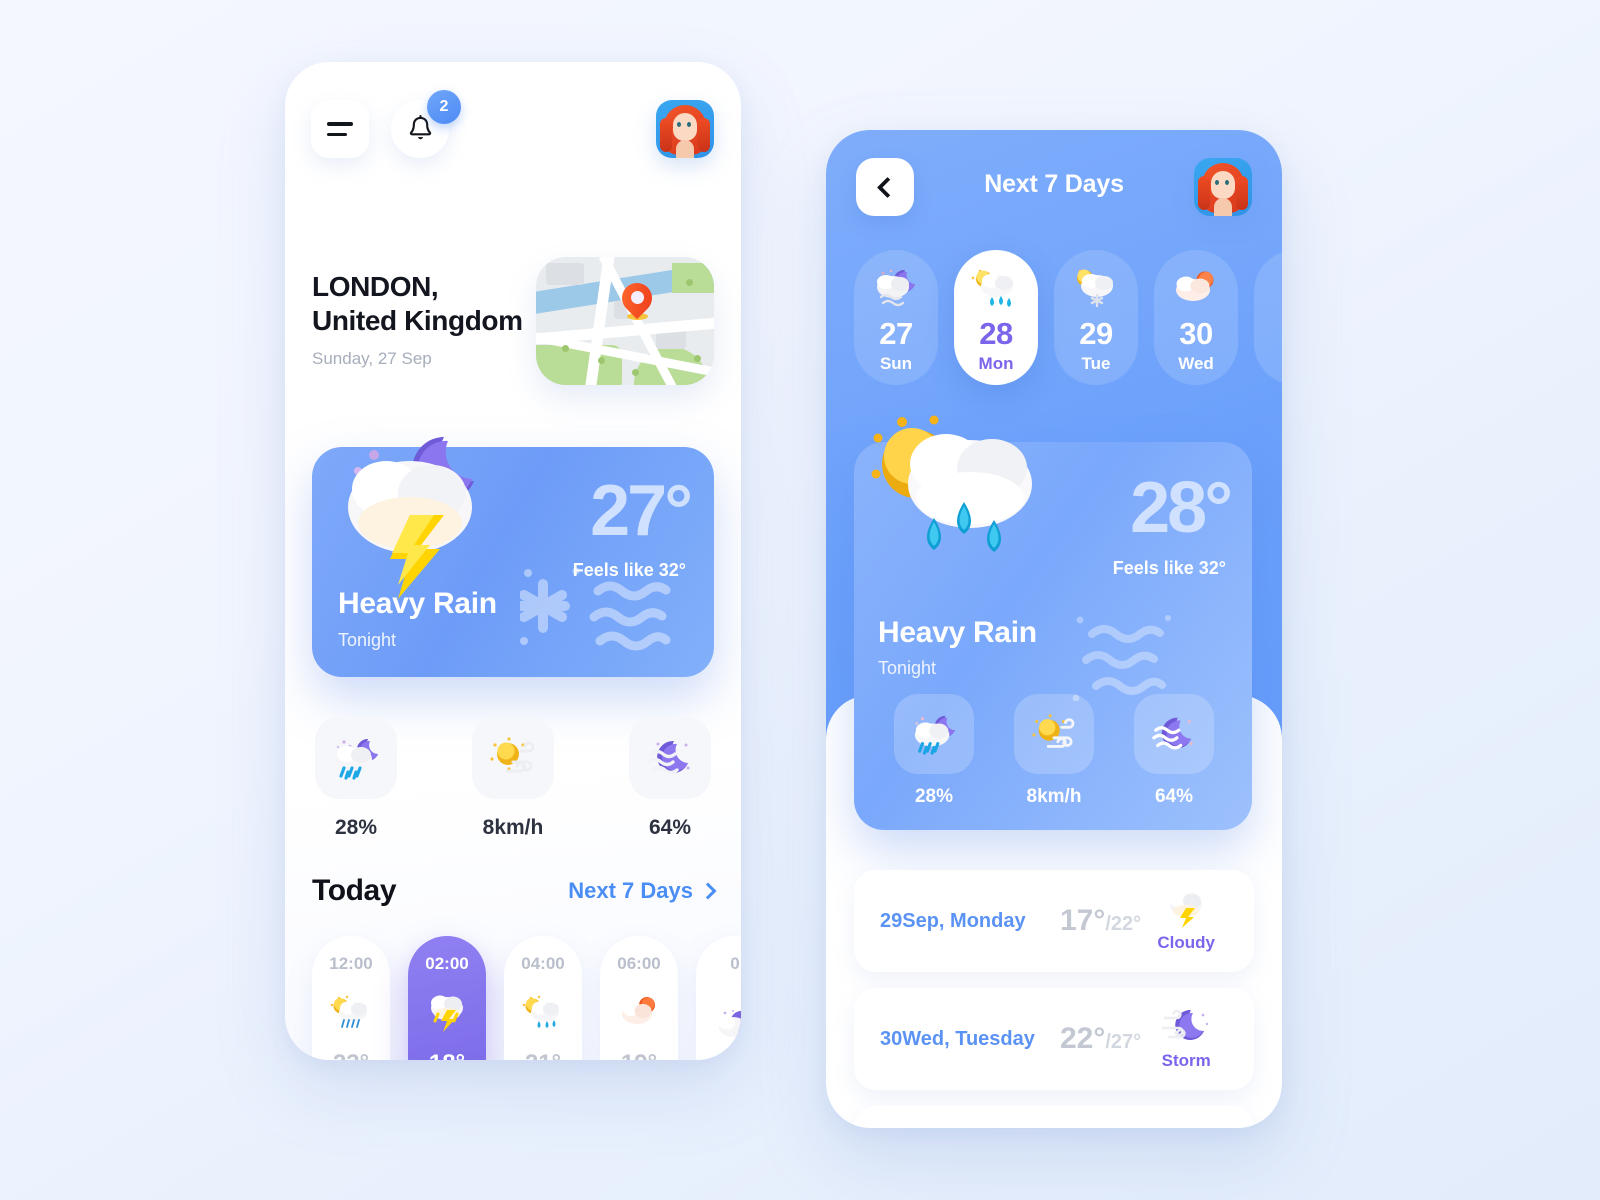  What do you see at coordinates (1217, 182) in the screenshot?
I see `avatar-eye-left` at bounding box center [1217, 182].